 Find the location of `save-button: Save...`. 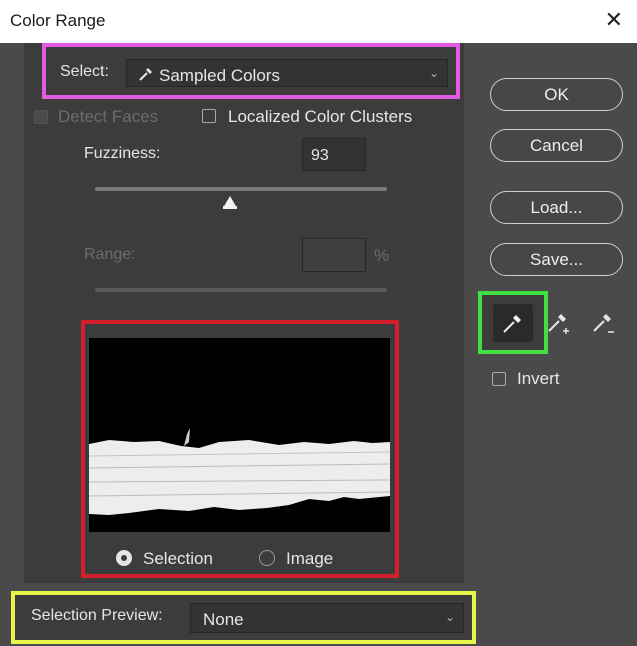

save-button: Save... is located at coordinates (556, 259).